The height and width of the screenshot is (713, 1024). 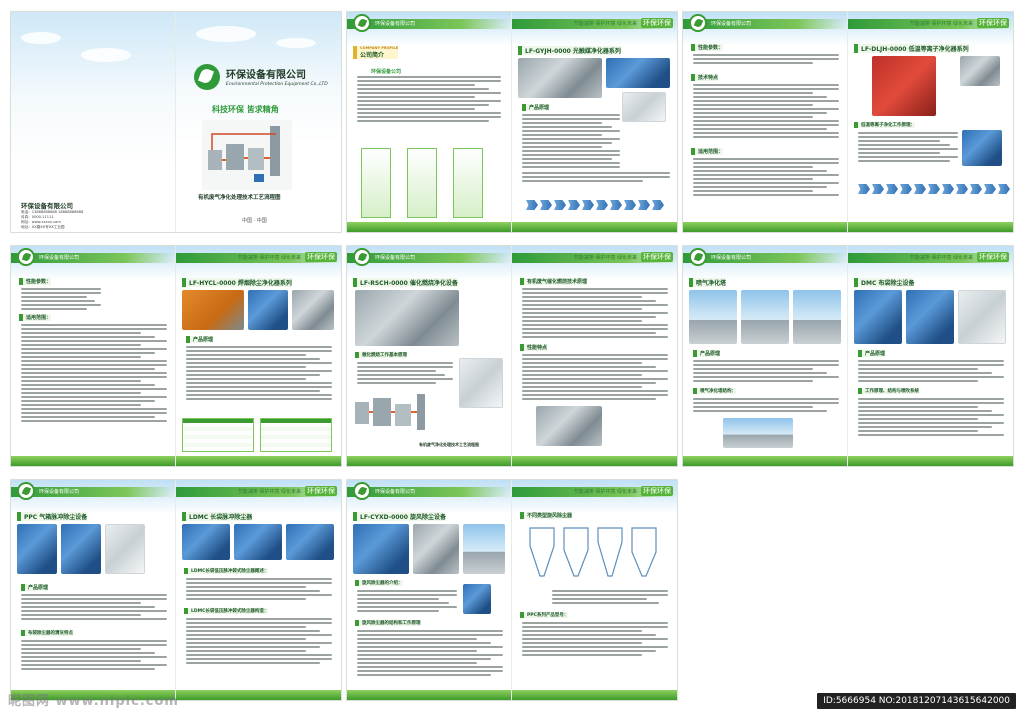 What do you see at coordinates (544, 615) in the screenshot?
I see `section-heading: PPC系列产品型号：` at bounding box center [544, 615].